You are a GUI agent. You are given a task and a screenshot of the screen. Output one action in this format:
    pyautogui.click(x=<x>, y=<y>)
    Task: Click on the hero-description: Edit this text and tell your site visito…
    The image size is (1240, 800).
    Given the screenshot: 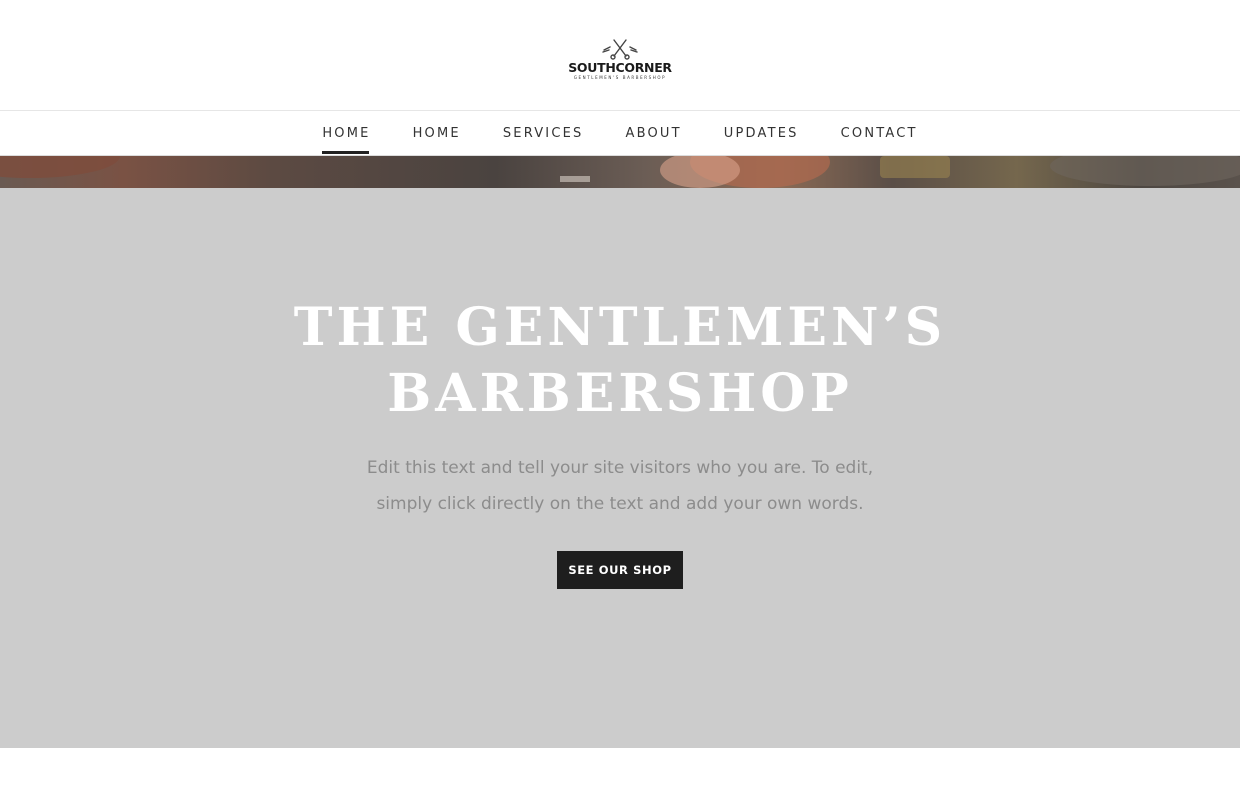 What is the action you would take?
    pyautogui.click(x=620, y=486)
    